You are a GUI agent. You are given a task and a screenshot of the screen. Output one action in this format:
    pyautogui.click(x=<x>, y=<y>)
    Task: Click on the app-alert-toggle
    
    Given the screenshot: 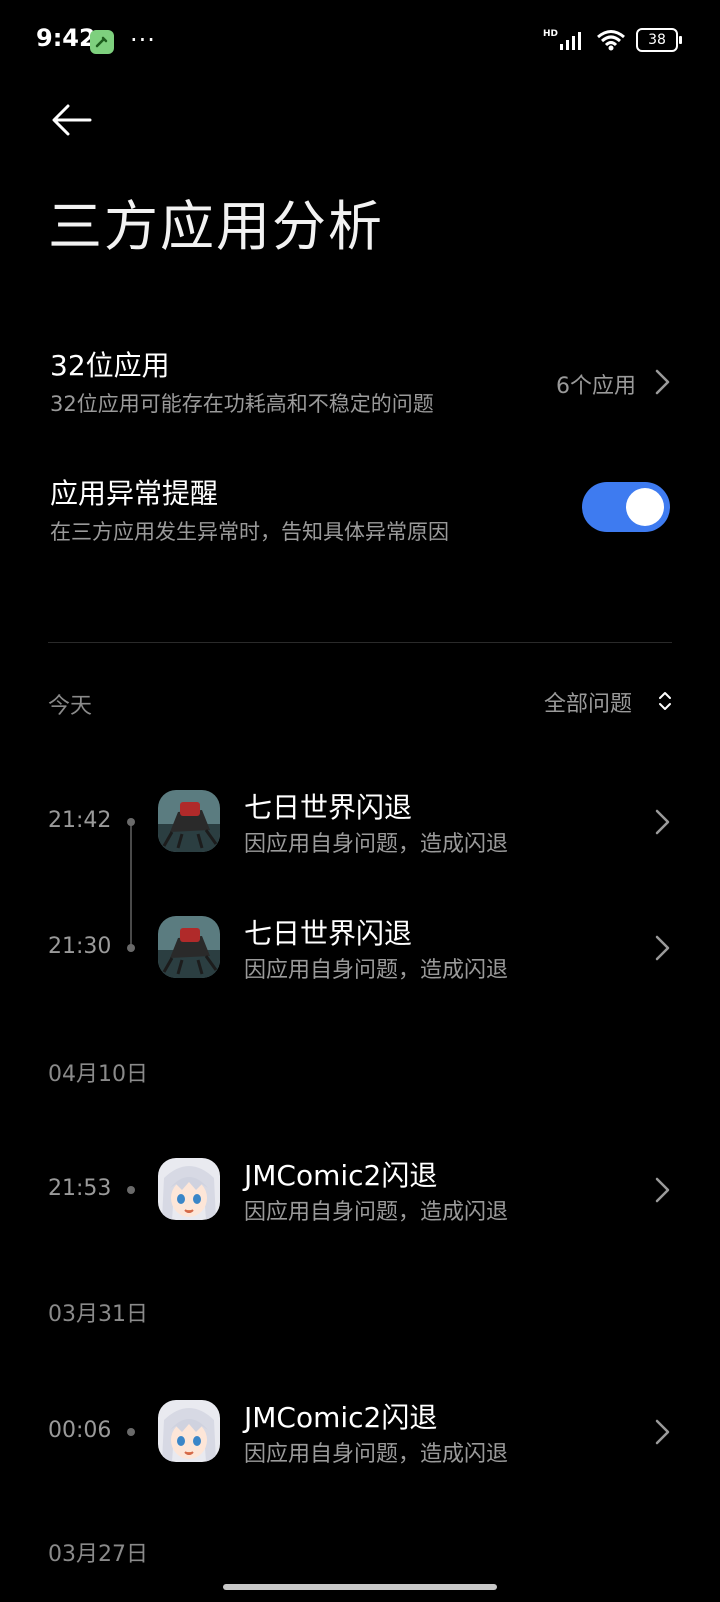 What is the action you would take?
    pyautogui.click(x=626, y=507)
    